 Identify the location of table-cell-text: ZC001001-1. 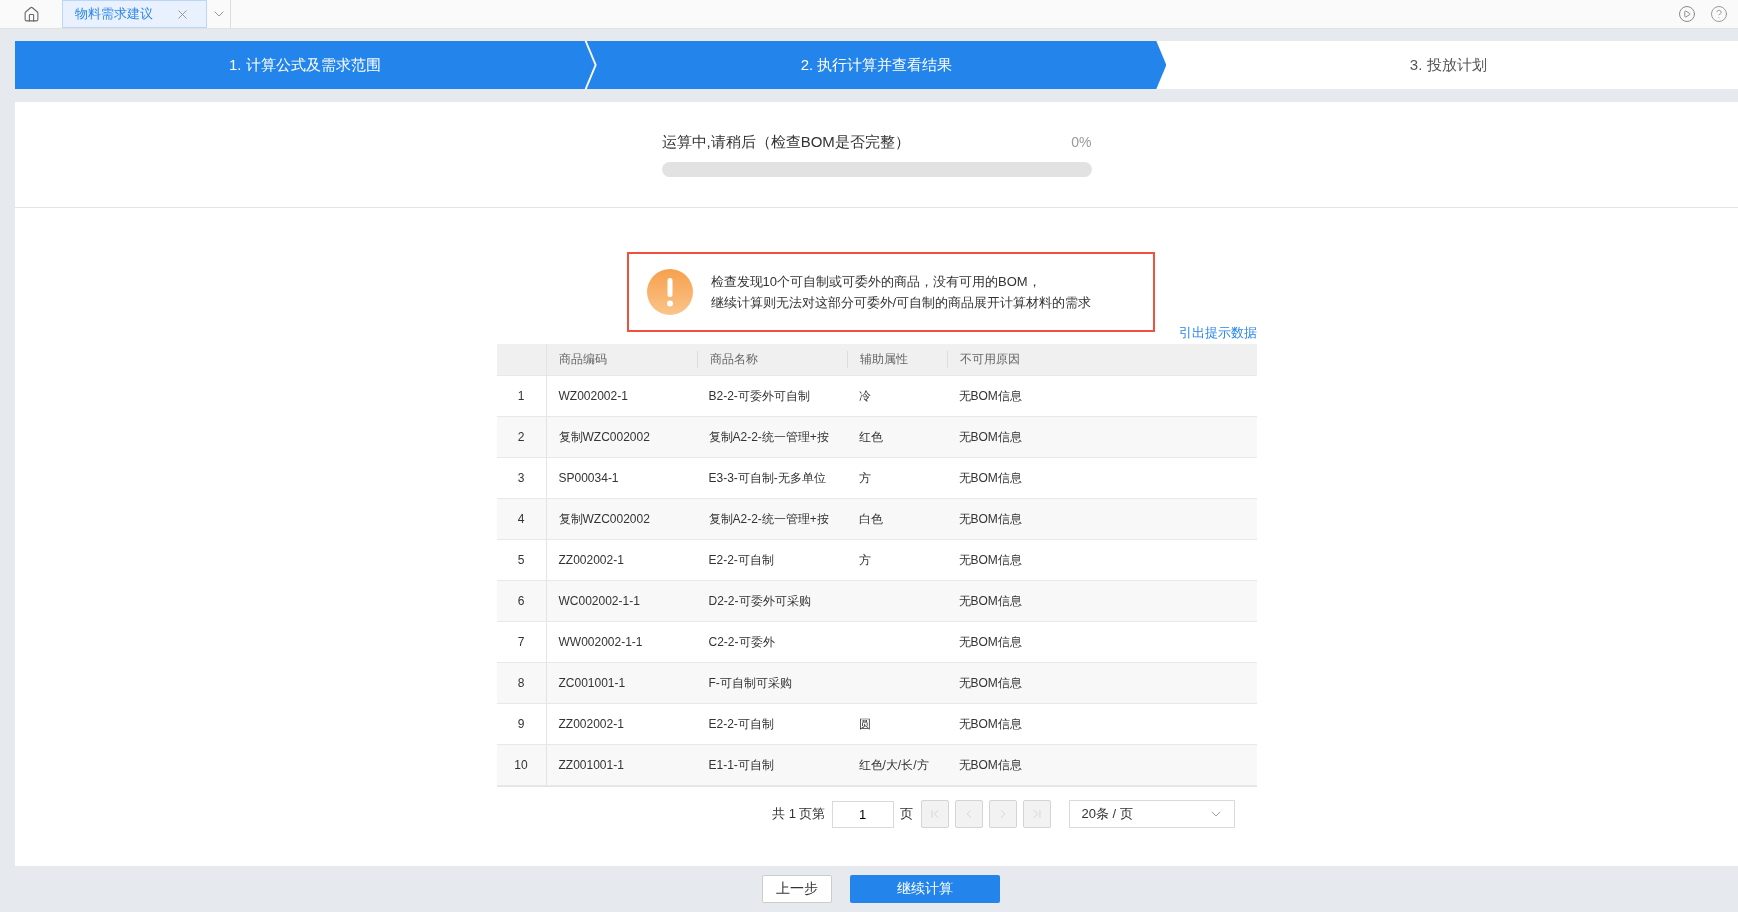
(592, 683).